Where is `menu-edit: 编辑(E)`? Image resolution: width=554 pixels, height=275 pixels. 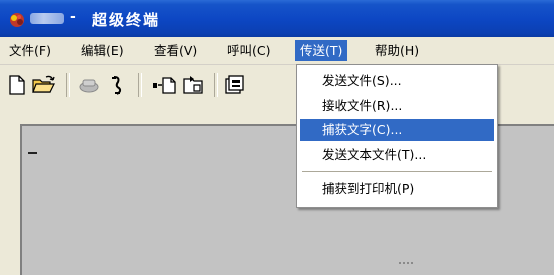
menu-edit: 编辑(E) is located at coordinates (102, 50).